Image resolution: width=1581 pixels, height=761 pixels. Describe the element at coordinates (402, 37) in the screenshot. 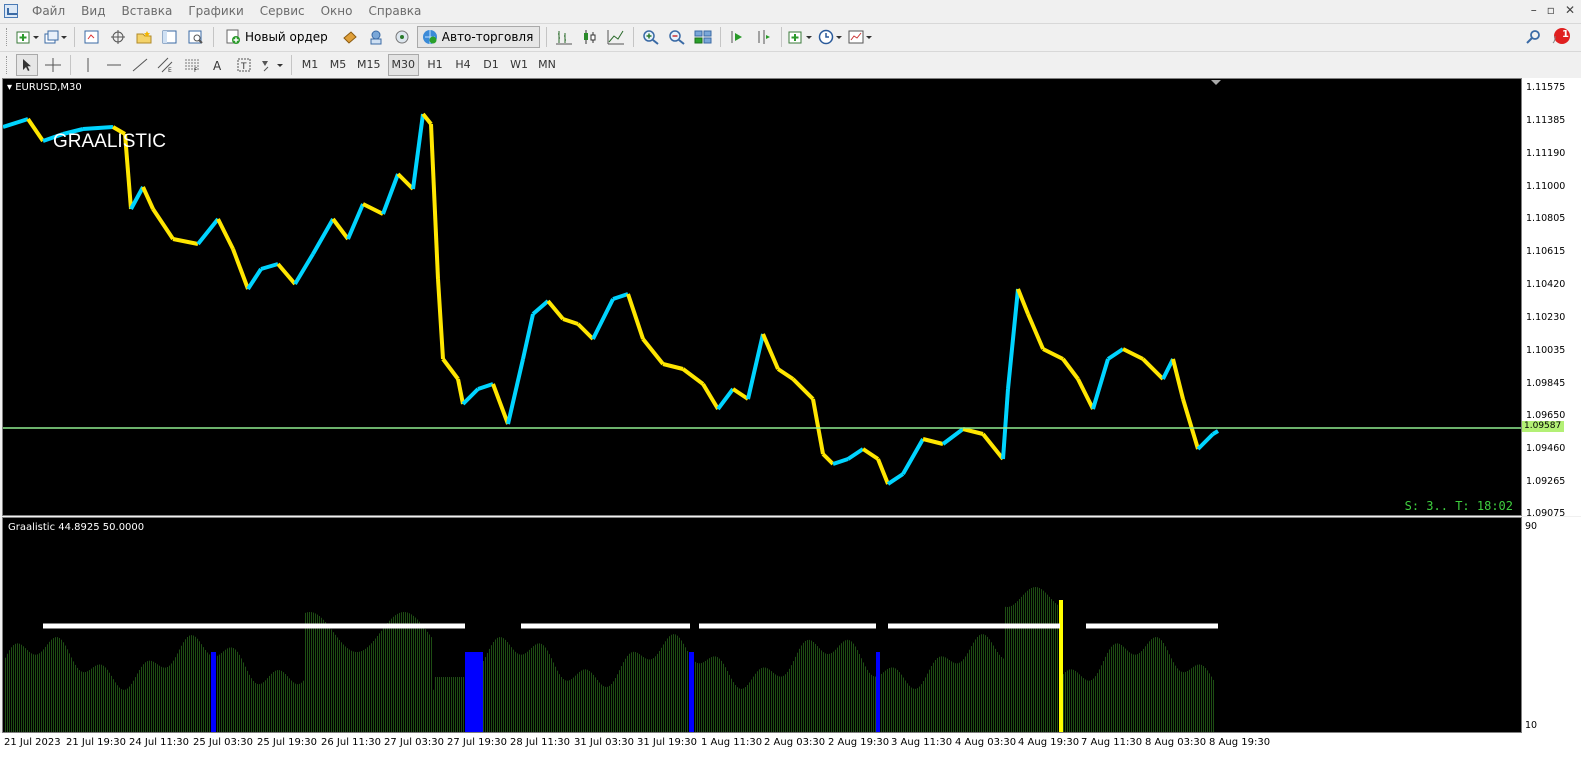

I see `signals-button` at that location.